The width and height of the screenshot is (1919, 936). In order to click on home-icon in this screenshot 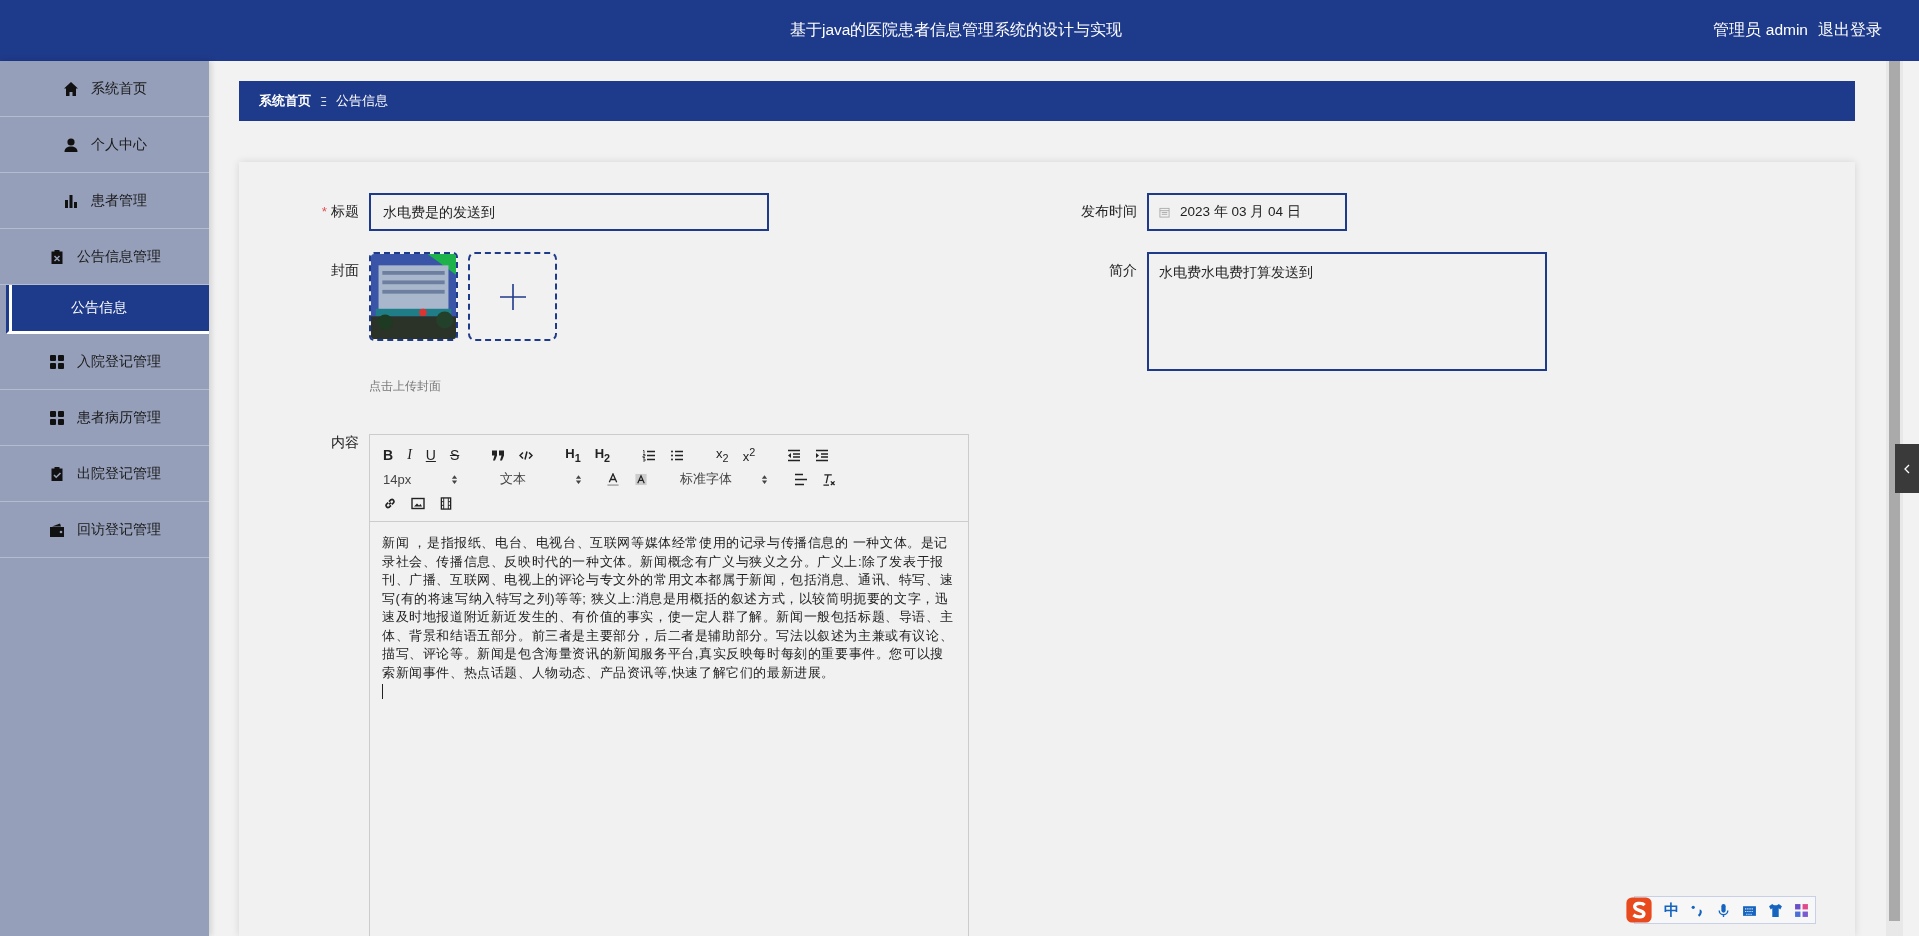, I will do `click(70, 88)`.